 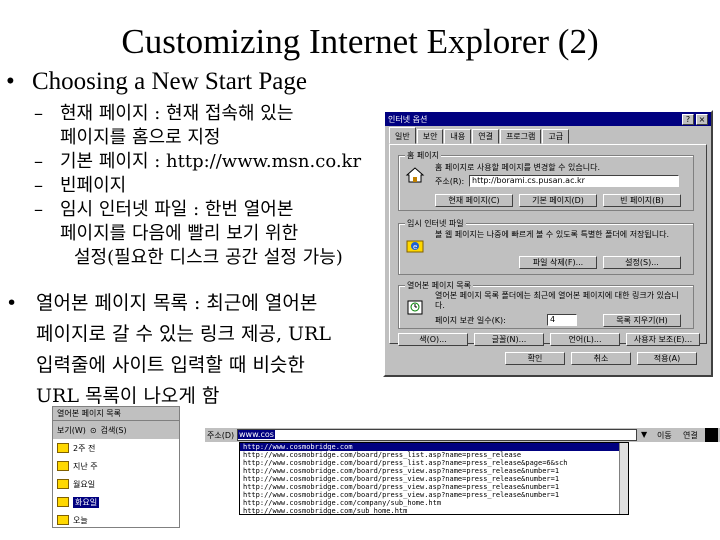 I want to click on history-item: 오늘, so click(x=116, y=520).